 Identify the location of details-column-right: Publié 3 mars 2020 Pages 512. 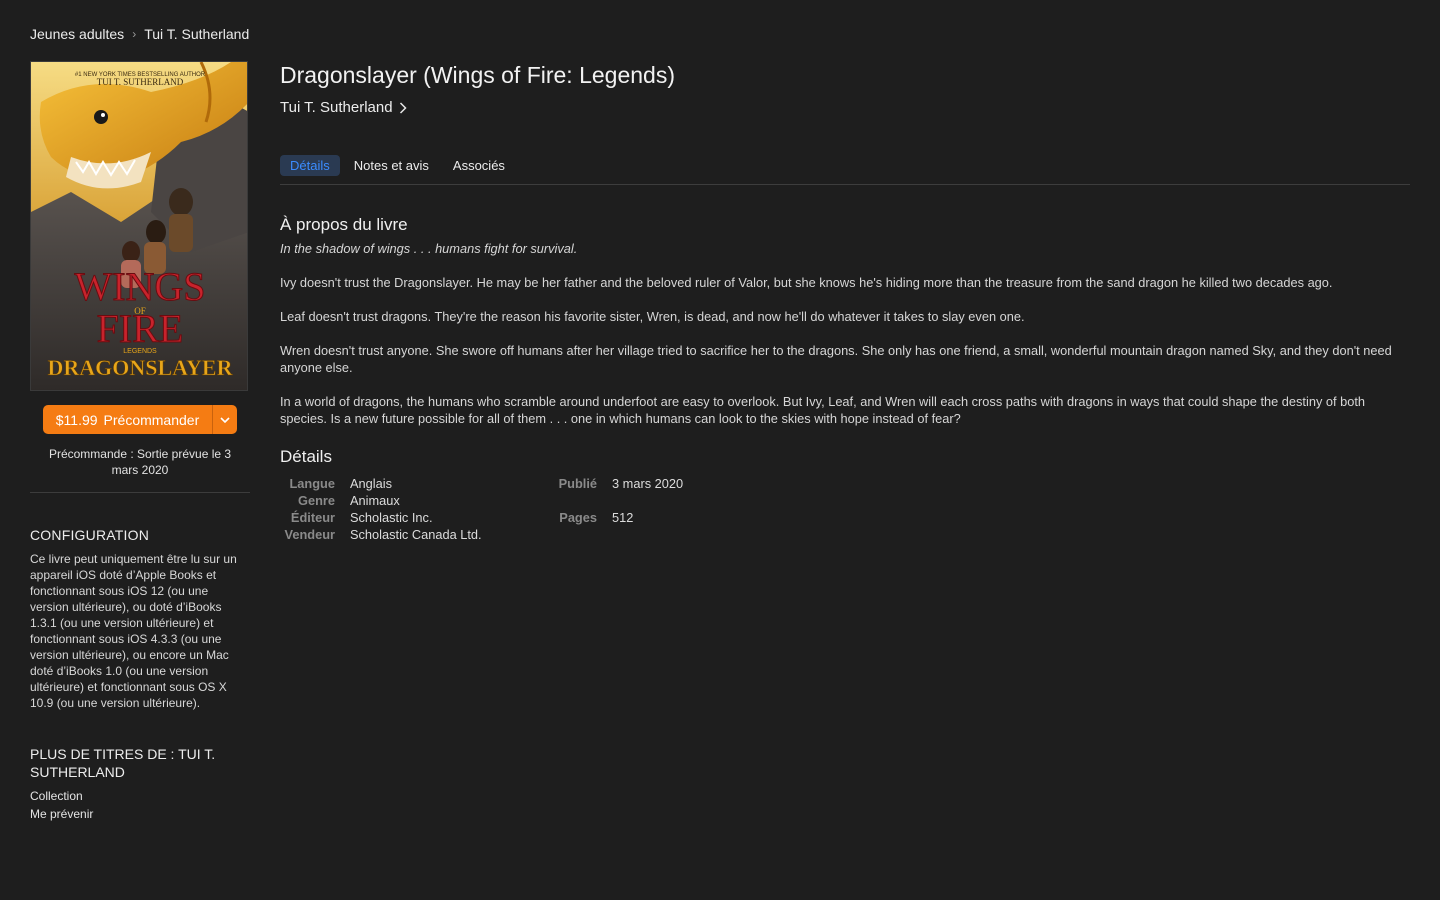
(613, 509).